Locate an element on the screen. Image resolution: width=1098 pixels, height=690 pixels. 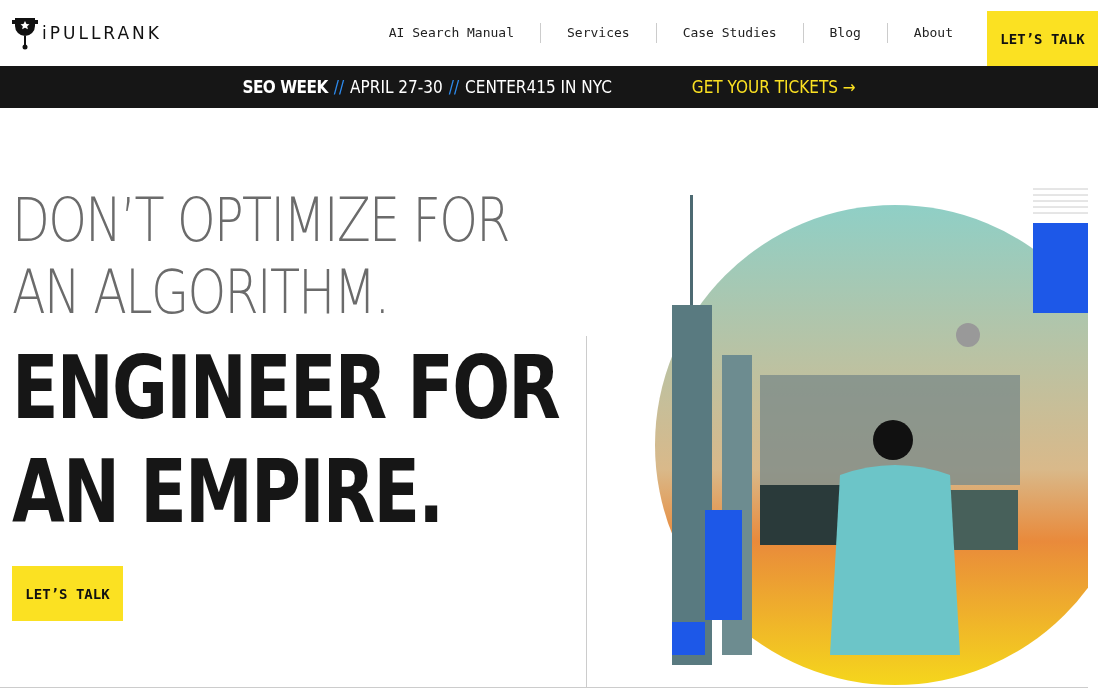
get-tickets-link: GET YOUR TICKETS → is located at coordinates (773, 87).